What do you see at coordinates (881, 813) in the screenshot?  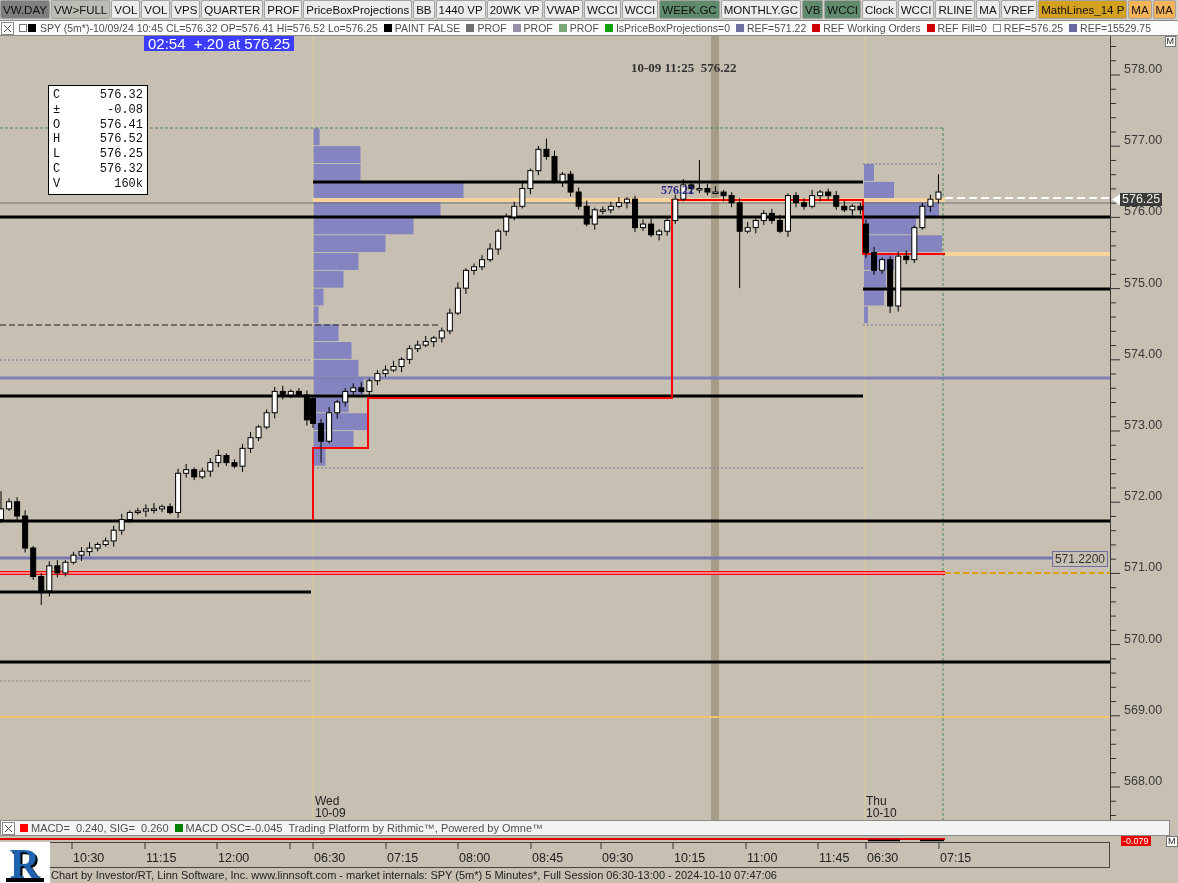 I see `date-label: 10-10` at bounding box center [881, 813].